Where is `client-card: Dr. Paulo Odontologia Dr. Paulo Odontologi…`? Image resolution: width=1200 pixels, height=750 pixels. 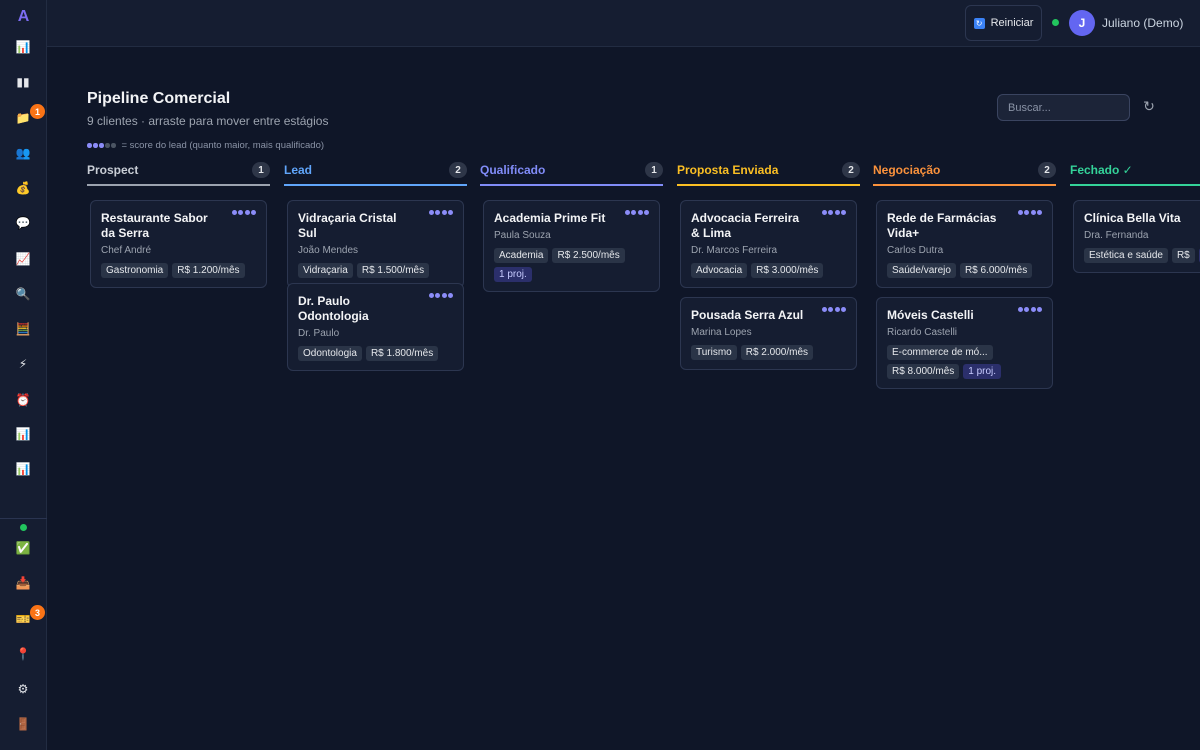
client-card: Dr. Paulo Odontologia Dr. Paulo Odontologi… is located at coordinates (375, 327).